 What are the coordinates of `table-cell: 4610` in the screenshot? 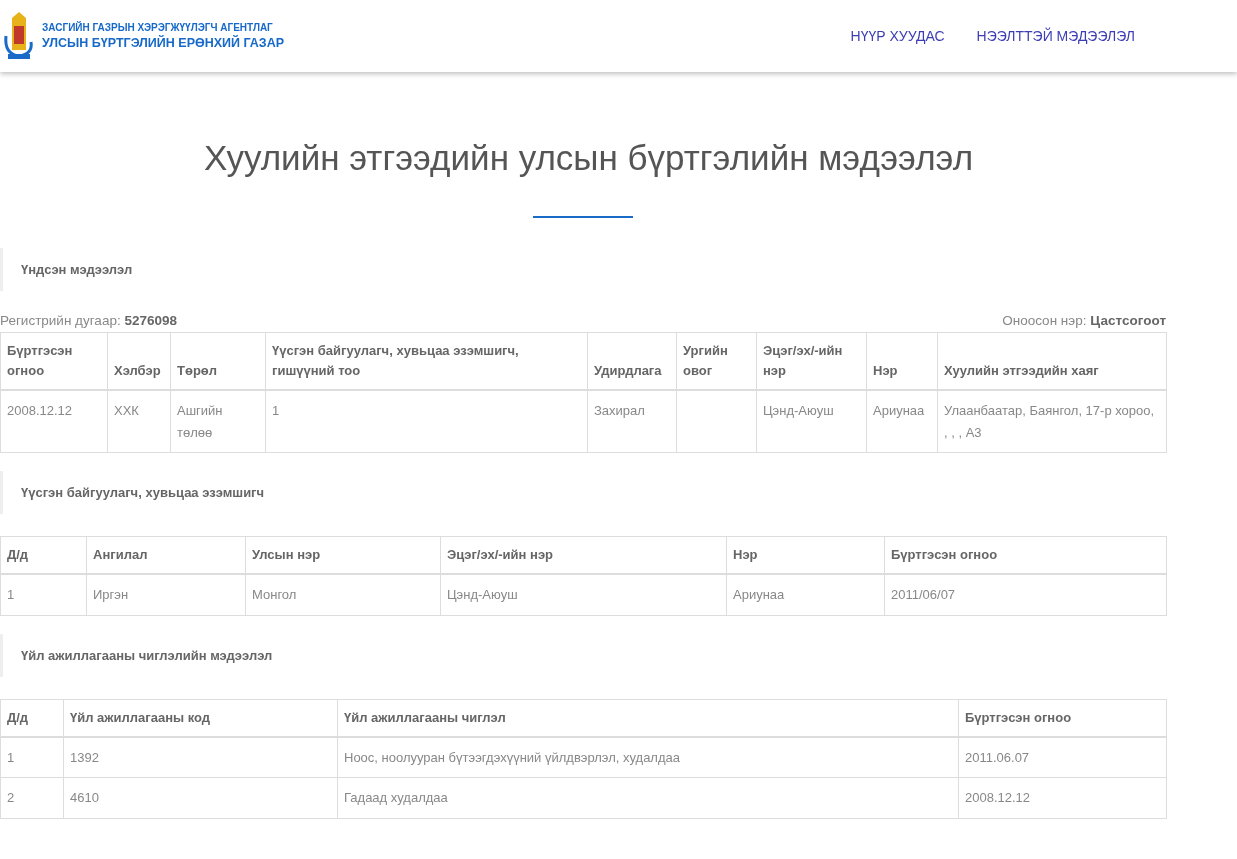 It's located at (200, 798).